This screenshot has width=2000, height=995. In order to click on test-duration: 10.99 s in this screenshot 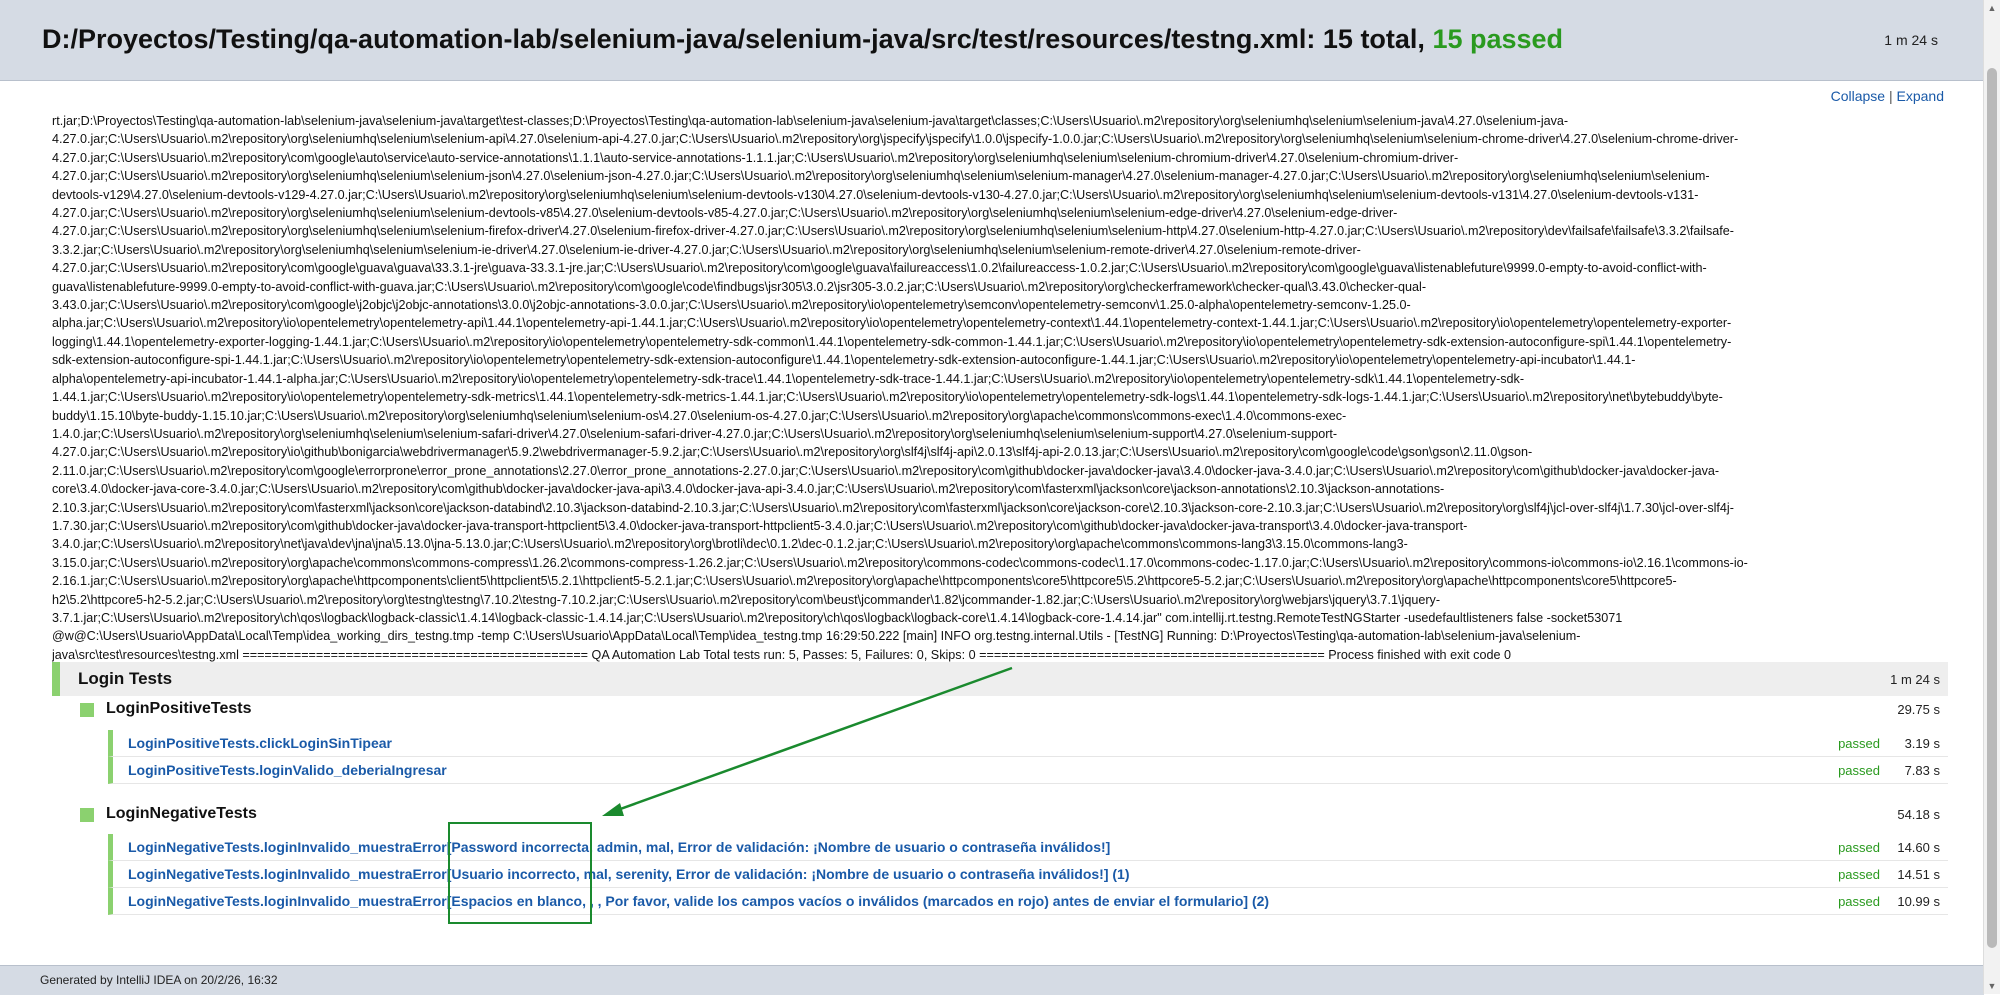, I will do `click(1918, 901)`.